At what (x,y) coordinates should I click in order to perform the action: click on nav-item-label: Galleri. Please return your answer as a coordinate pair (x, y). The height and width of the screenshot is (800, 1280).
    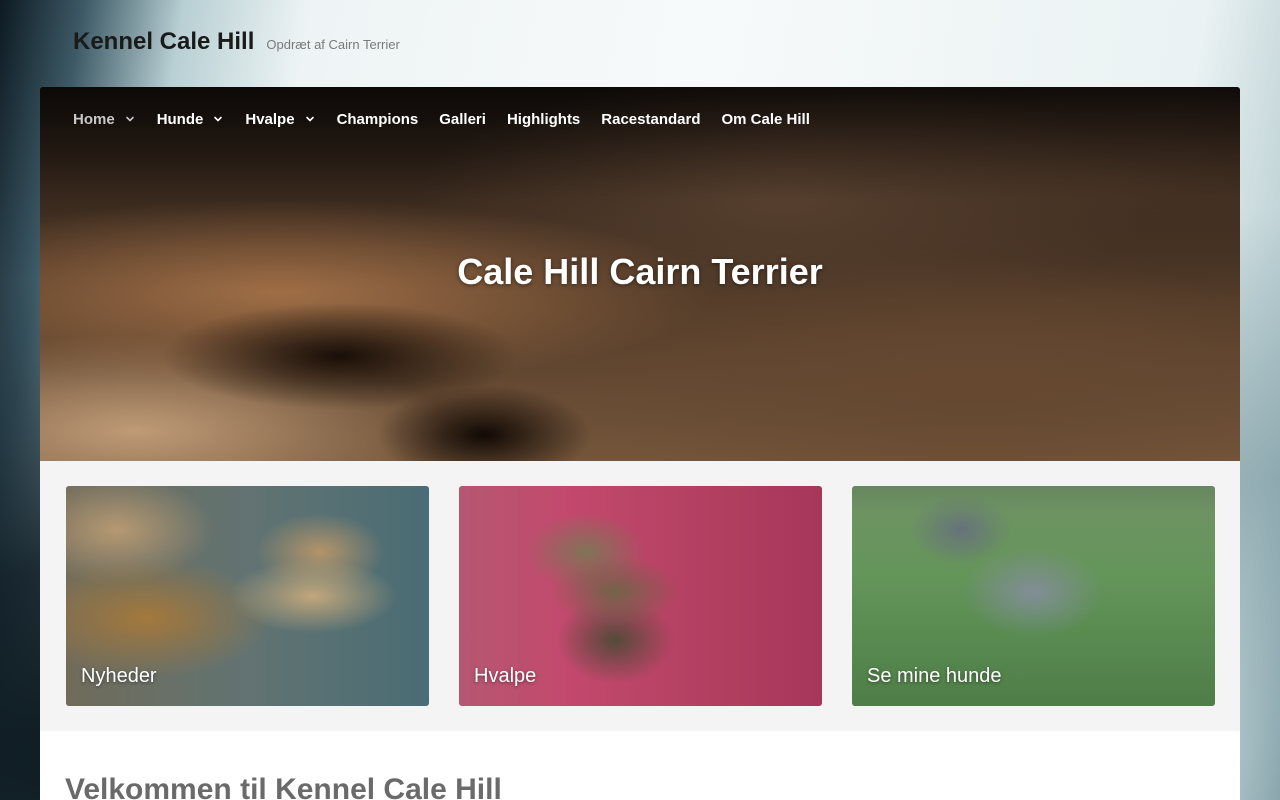
    Looking at the image, I should click on (462, 119).